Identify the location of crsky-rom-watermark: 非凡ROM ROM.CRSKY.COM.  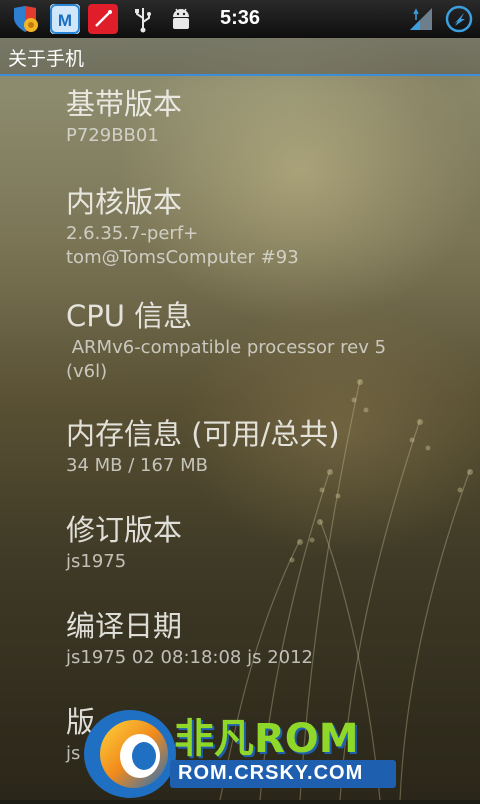
(248, 750).